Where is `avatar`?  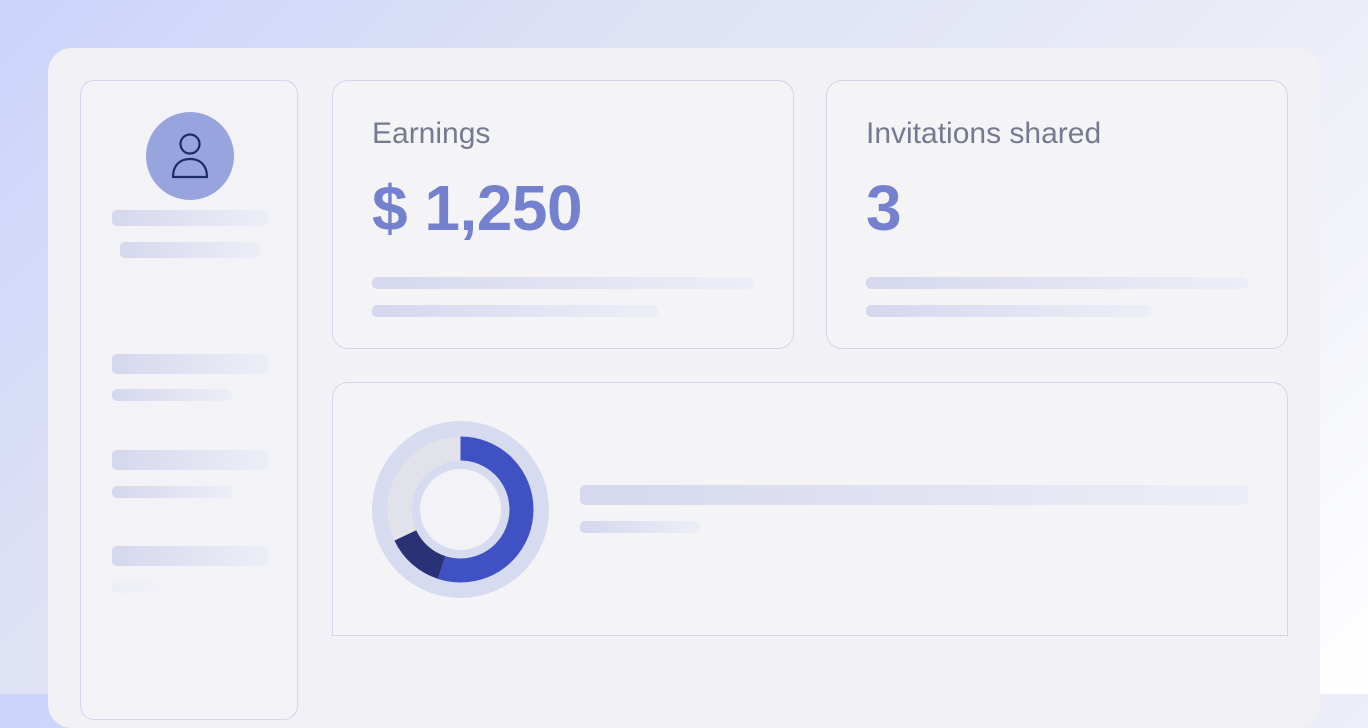
avatar is located at coordinates (190, 156).